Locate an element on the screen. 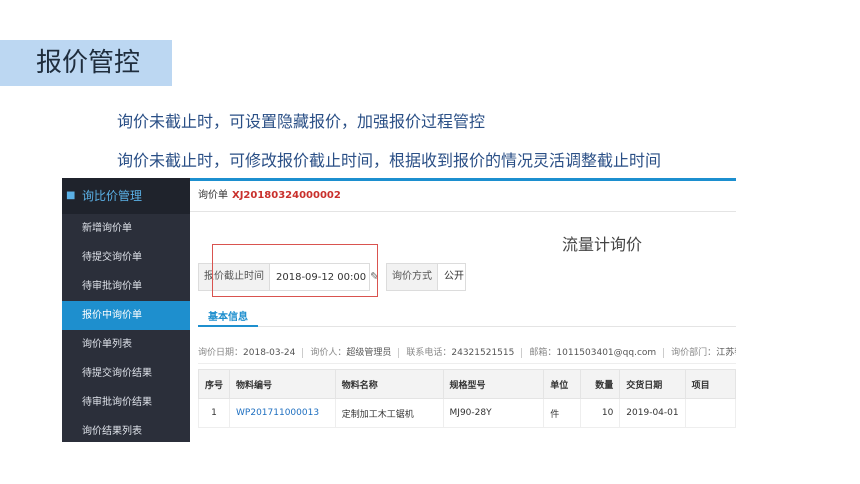  col-header-code: 物料编号 is located at coordinates (282, 384).